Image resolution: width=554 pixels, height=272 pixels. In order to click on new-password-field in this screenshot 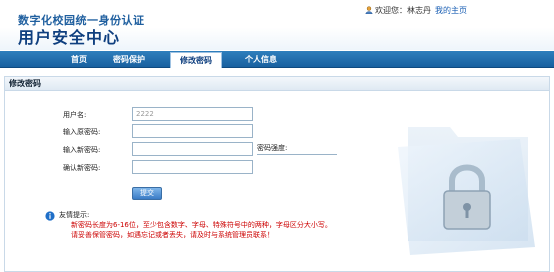, I will do `click(192, 149)`.